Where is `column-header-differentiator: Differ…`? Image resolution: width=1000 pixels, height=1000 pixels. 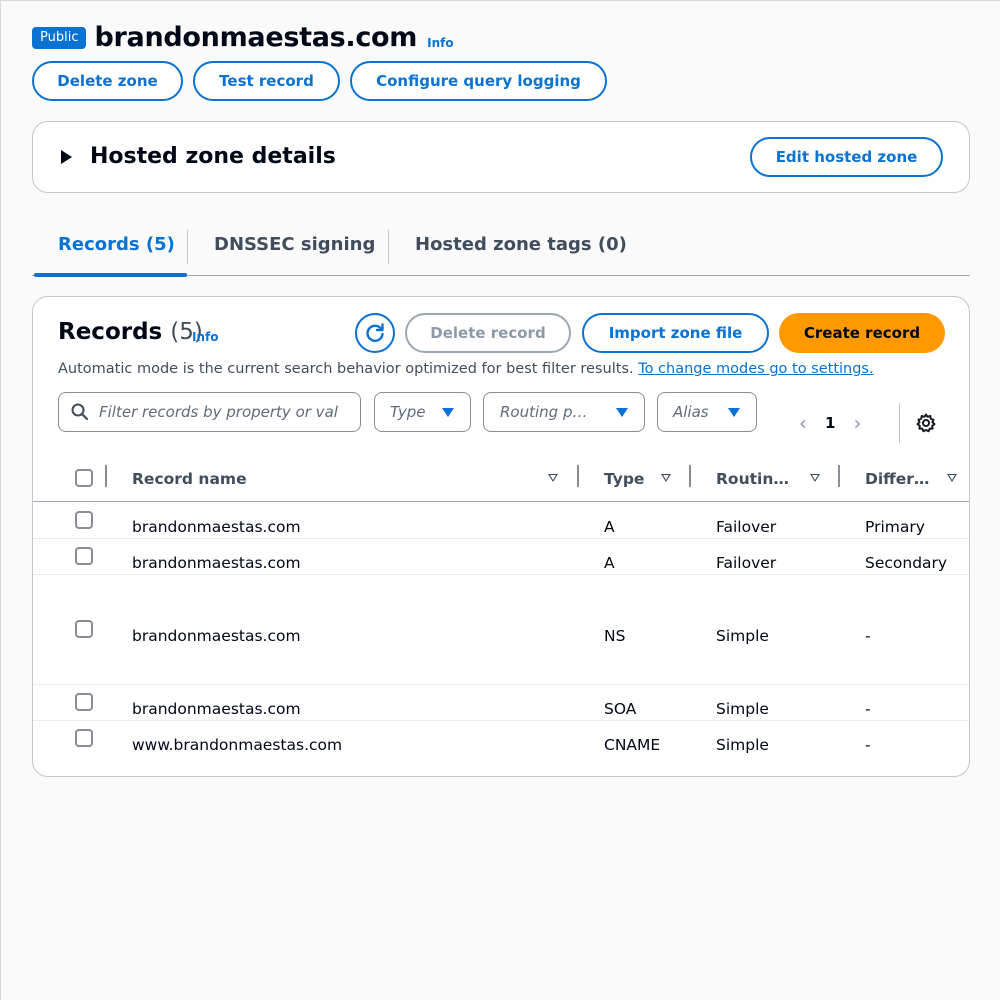
column-header-differentiator: Differ… is located at coordinates (897, 479).